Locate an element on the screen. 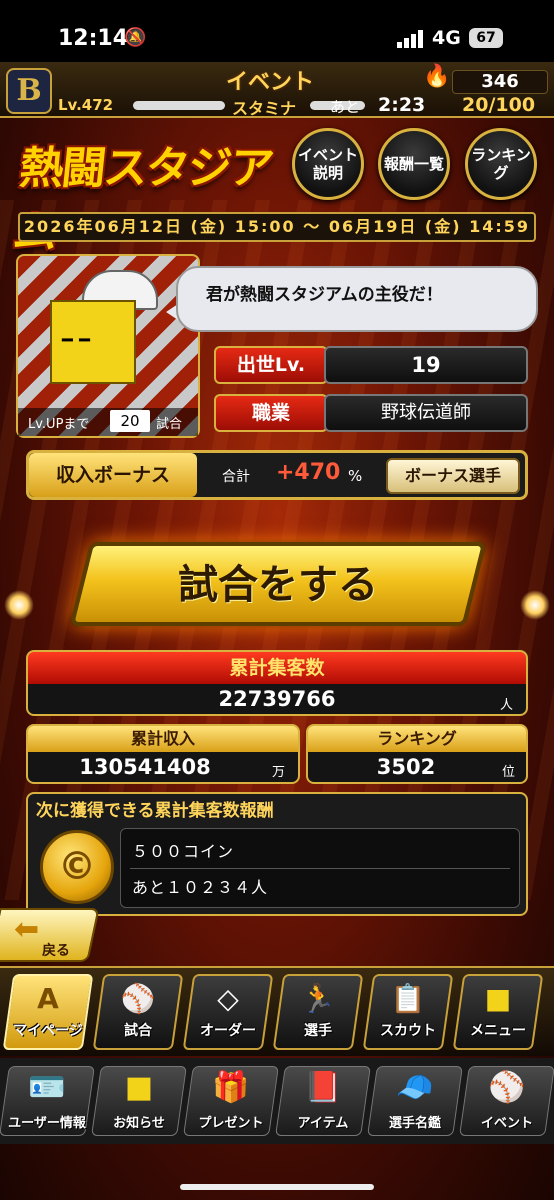 The image size is (554, 1200). income-bonus-label: 収入ボーナス is located at coordinates (113, 475).